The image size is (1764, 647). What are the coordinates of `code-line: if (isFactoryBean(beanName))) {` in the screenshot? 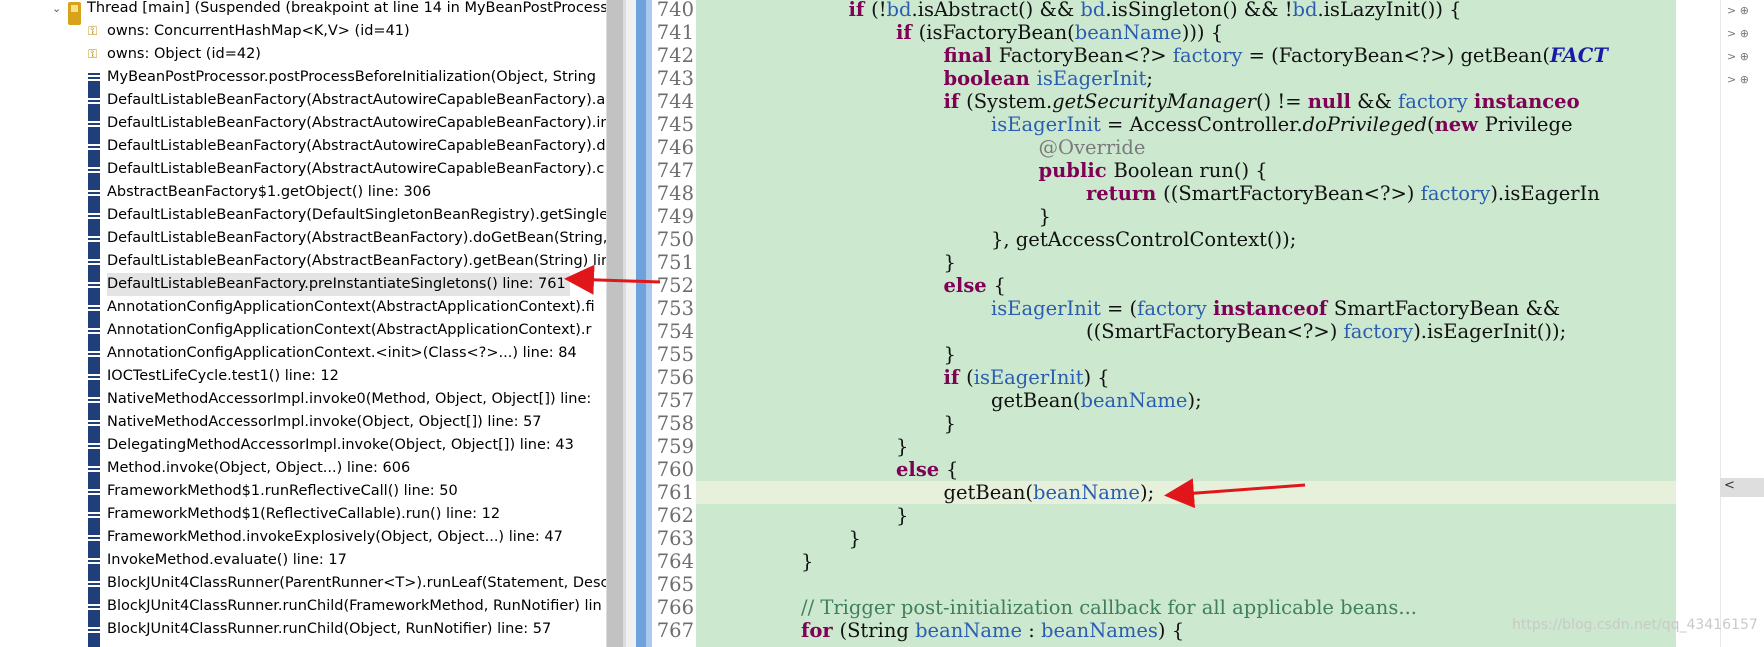 It's located at (1059, 32).